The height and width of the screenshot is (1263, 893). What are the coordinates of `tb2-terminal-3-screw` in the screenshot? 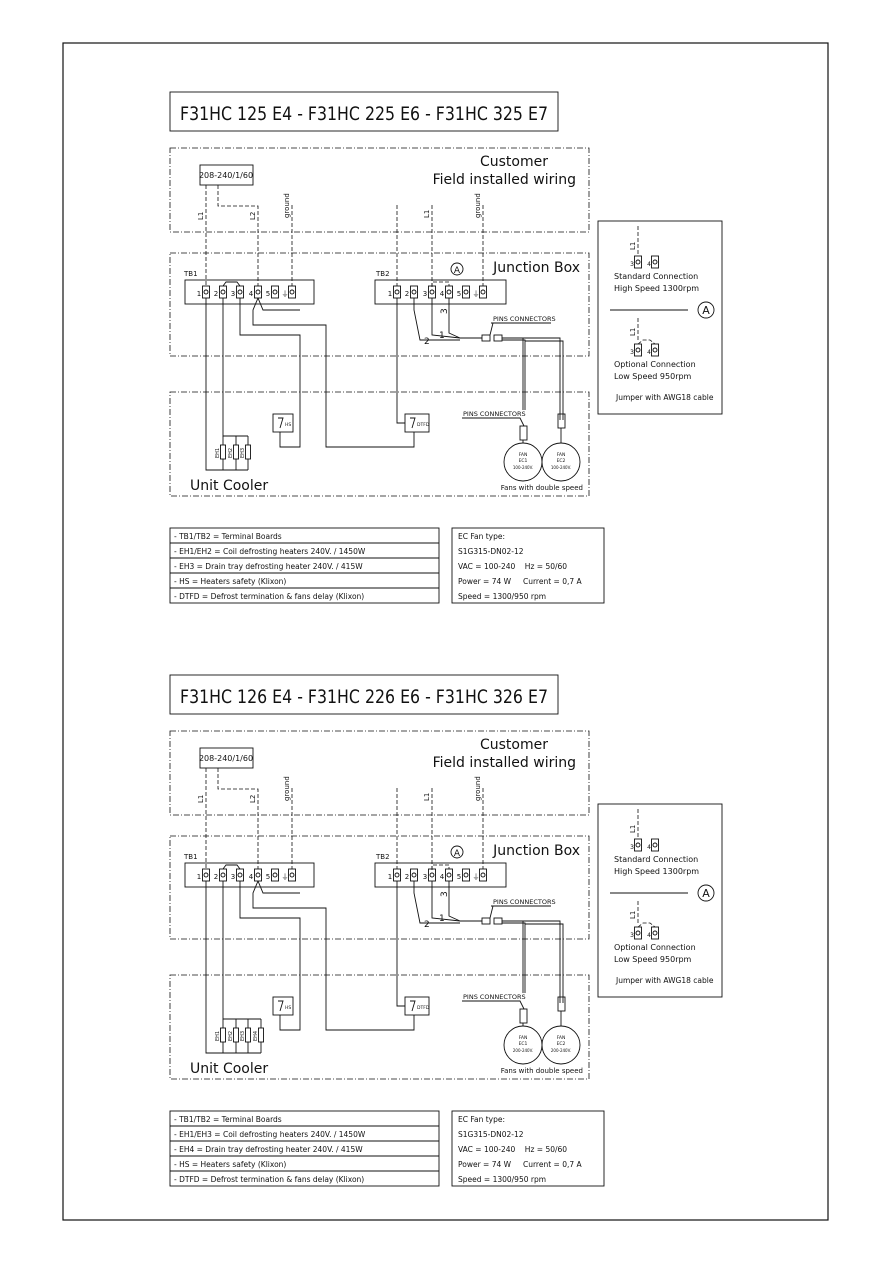 It's located at (432, 875).